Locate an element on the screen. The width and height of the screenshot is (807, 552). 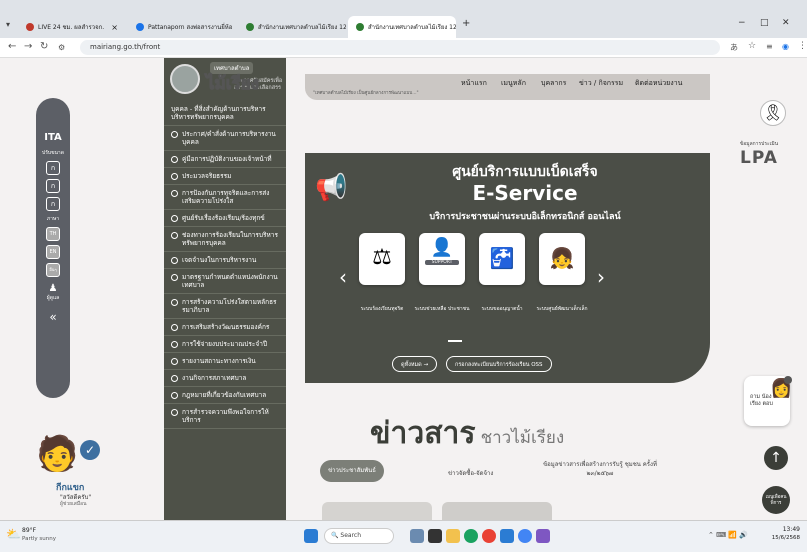
taskbar-search: 🔍 Search is located at coordinates (359, 536).